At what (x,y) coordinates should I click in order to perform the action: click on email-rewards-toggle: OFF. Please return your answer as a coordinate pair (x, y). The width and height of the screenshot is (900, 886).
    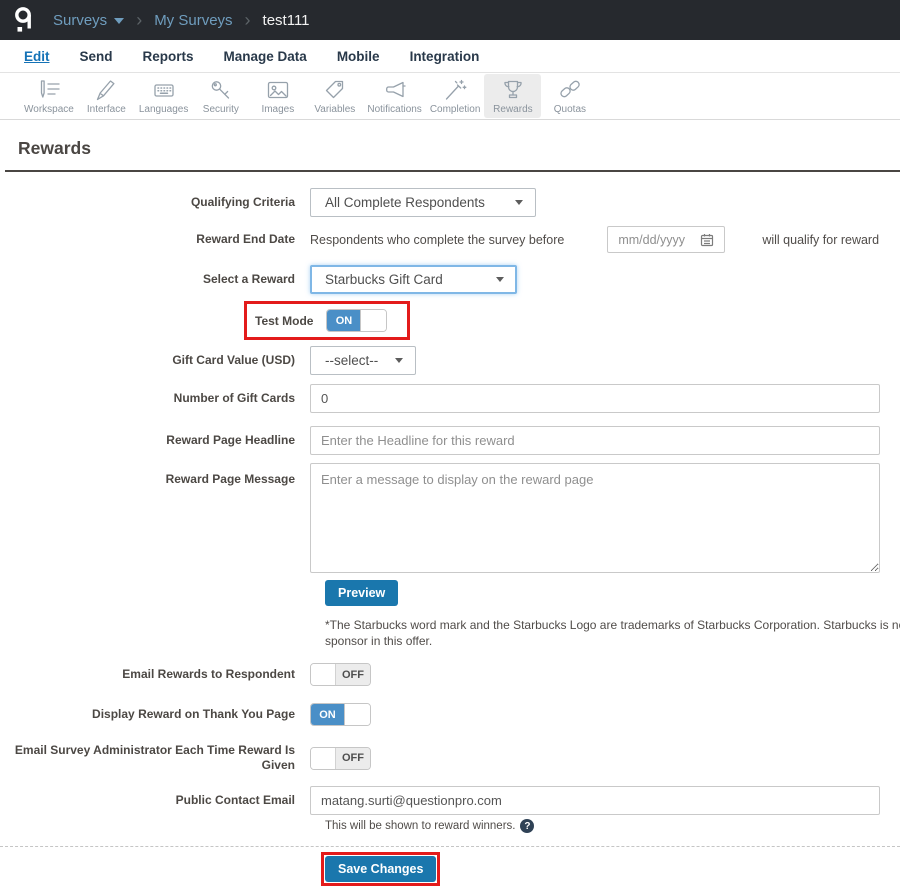
    Looking at the image, I should click on (340, 674).